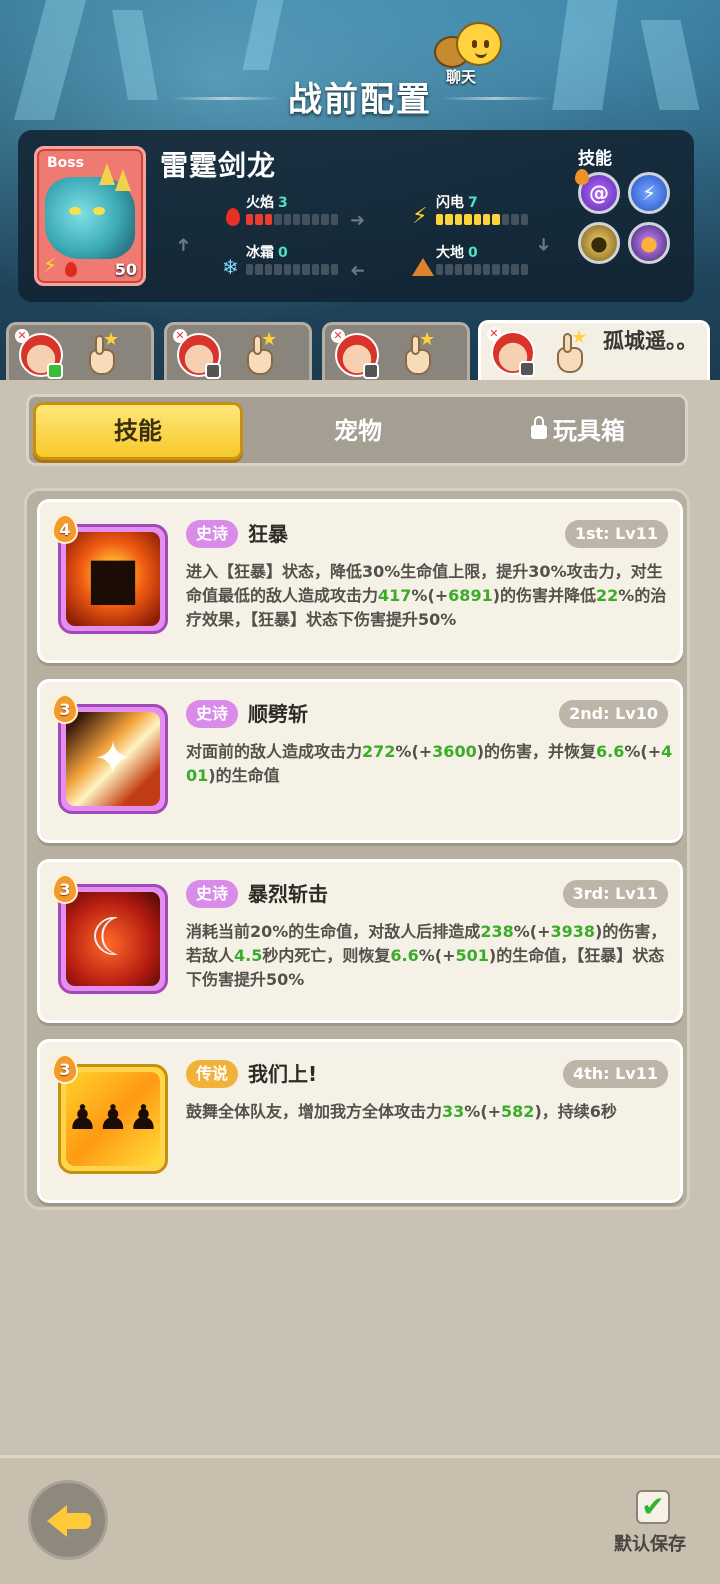  Describe the element at coordinates (260, 203) in the screenshot. I see `element-name: 火焰` at that location.